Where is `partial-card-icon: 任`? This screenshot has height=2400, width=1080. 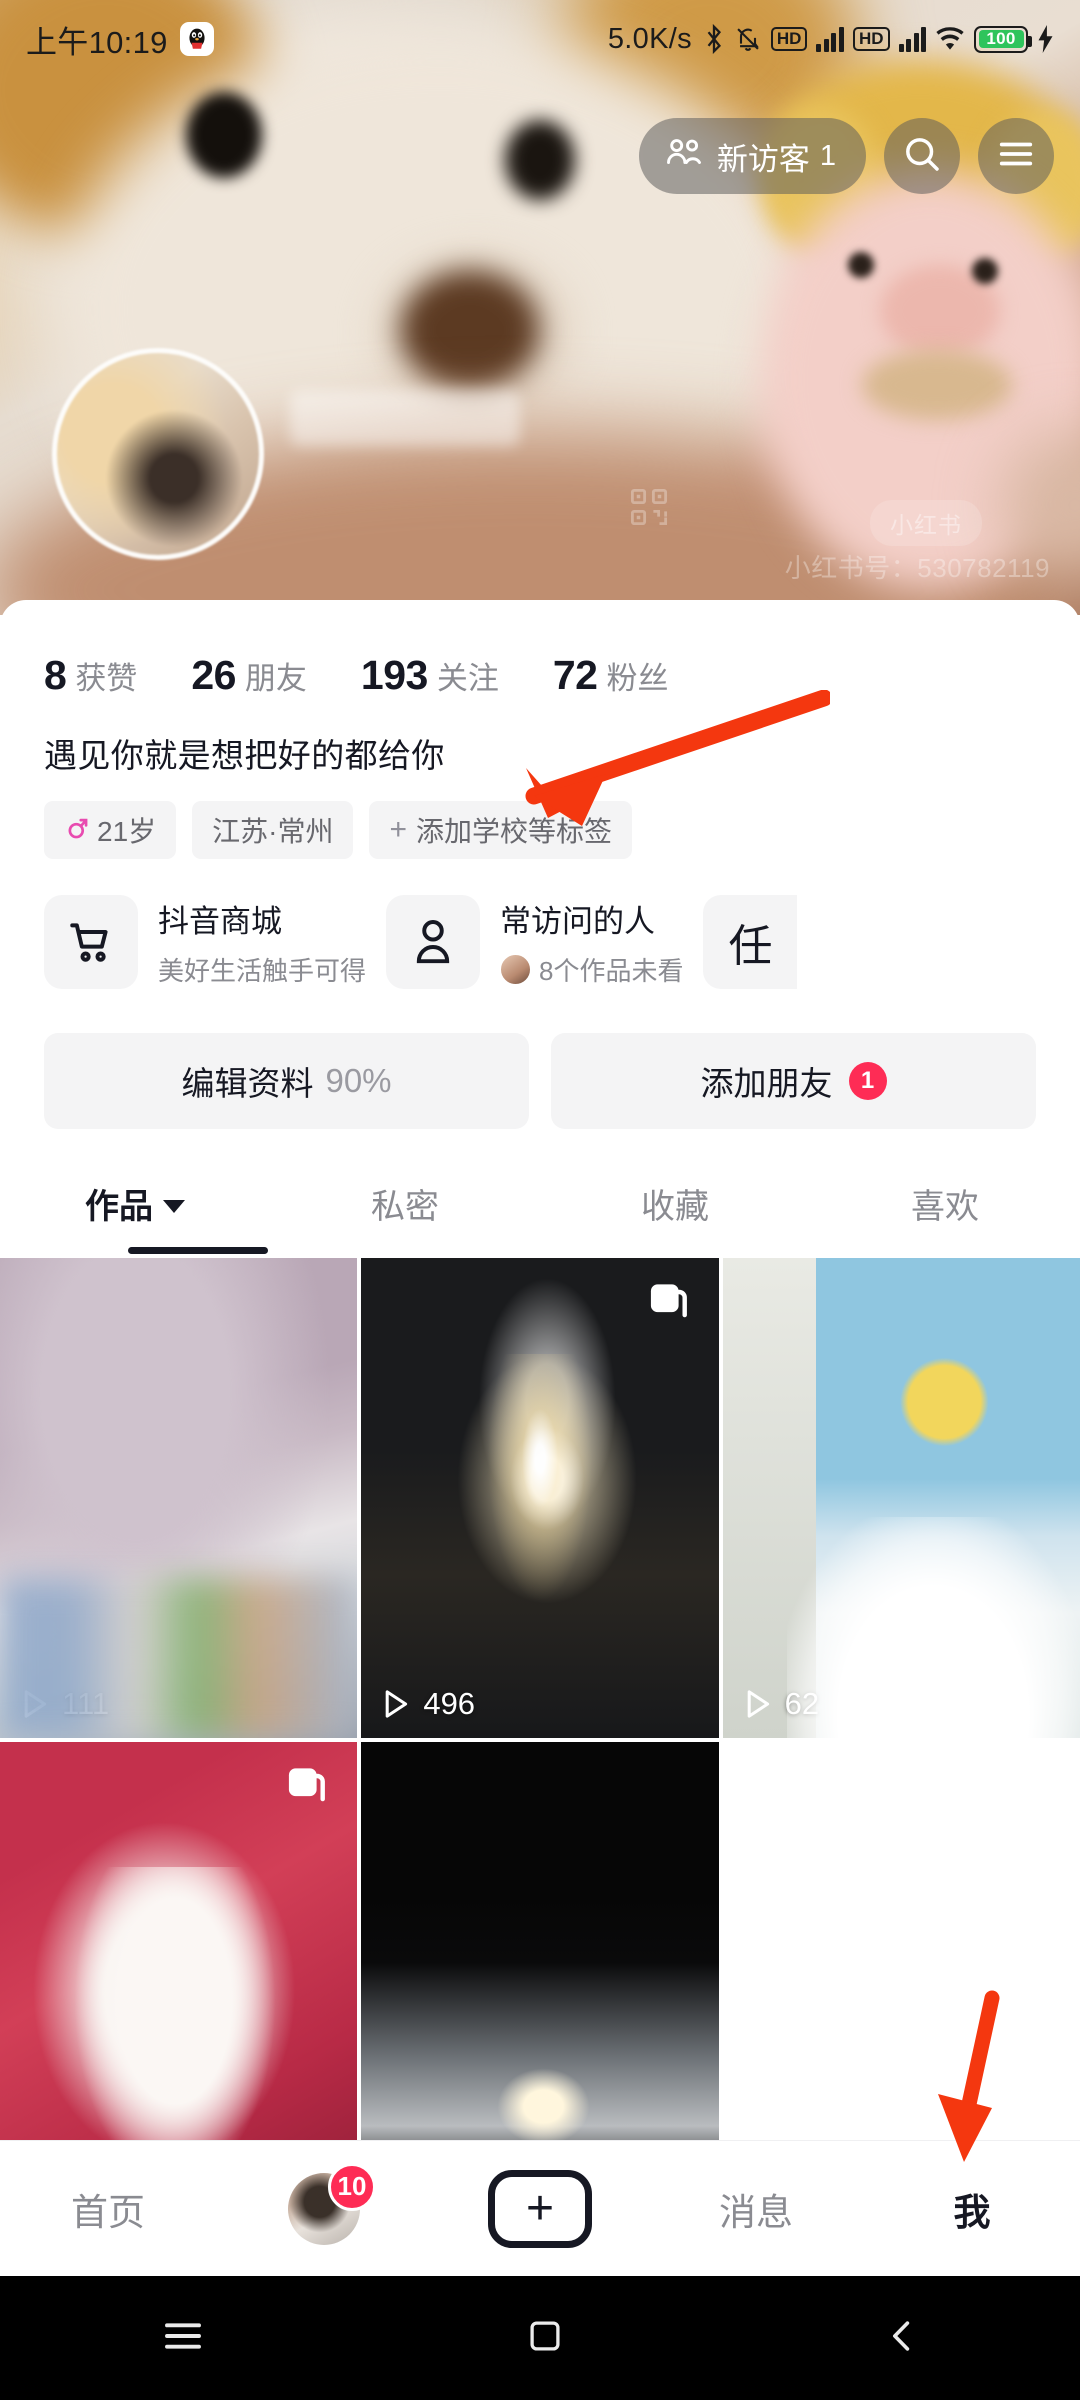
partial-card-icon: 任 is located at coordinates (750, 942).